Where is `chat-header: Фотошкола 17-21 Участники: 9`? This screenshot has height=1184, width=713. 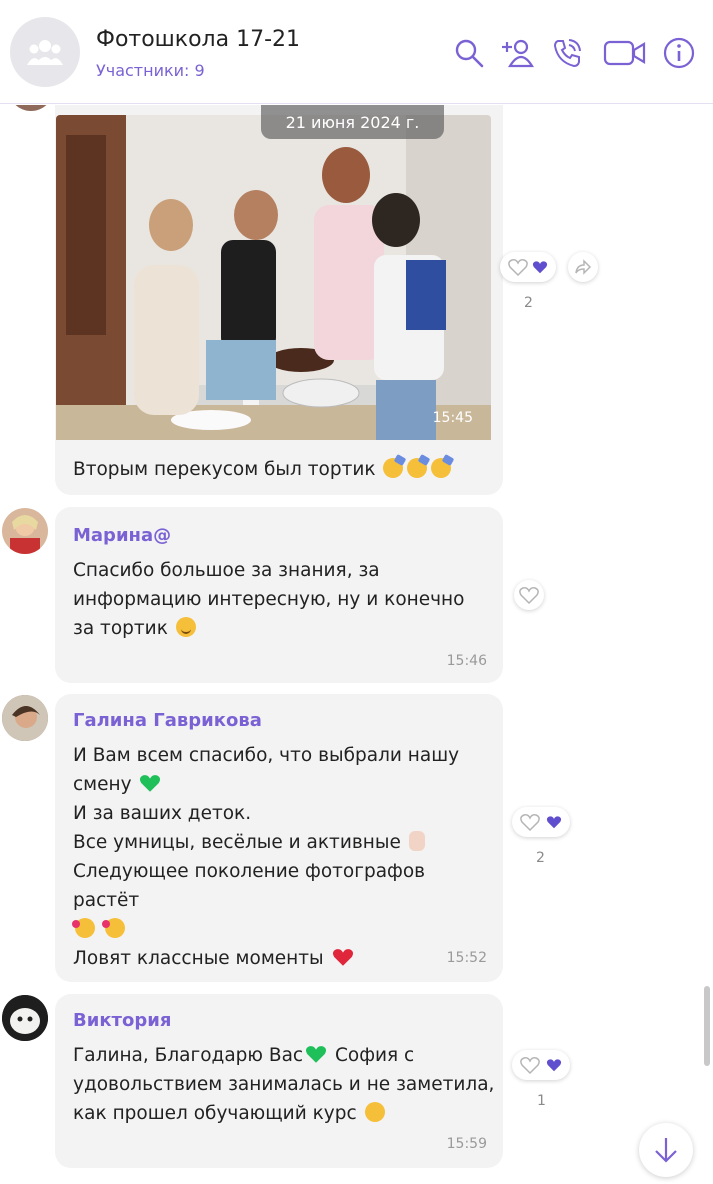 chat-header: Фотошкола 17-21 Участники: 9 is located at coordinates (356, 52).